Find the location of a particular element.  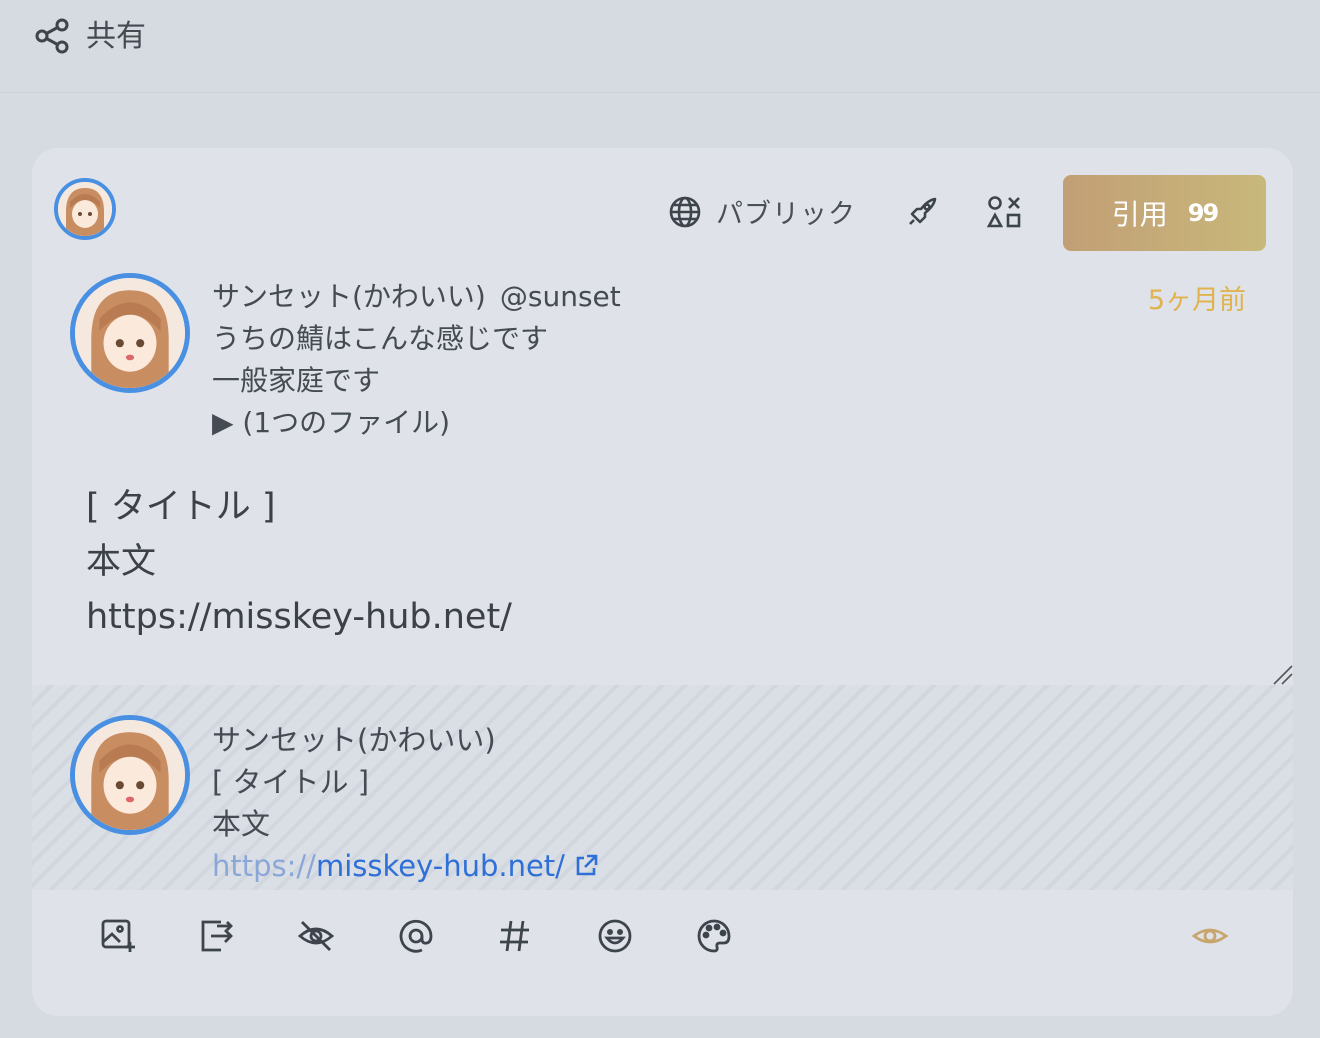

eye-off-icon is located at coordinates (316, 936).